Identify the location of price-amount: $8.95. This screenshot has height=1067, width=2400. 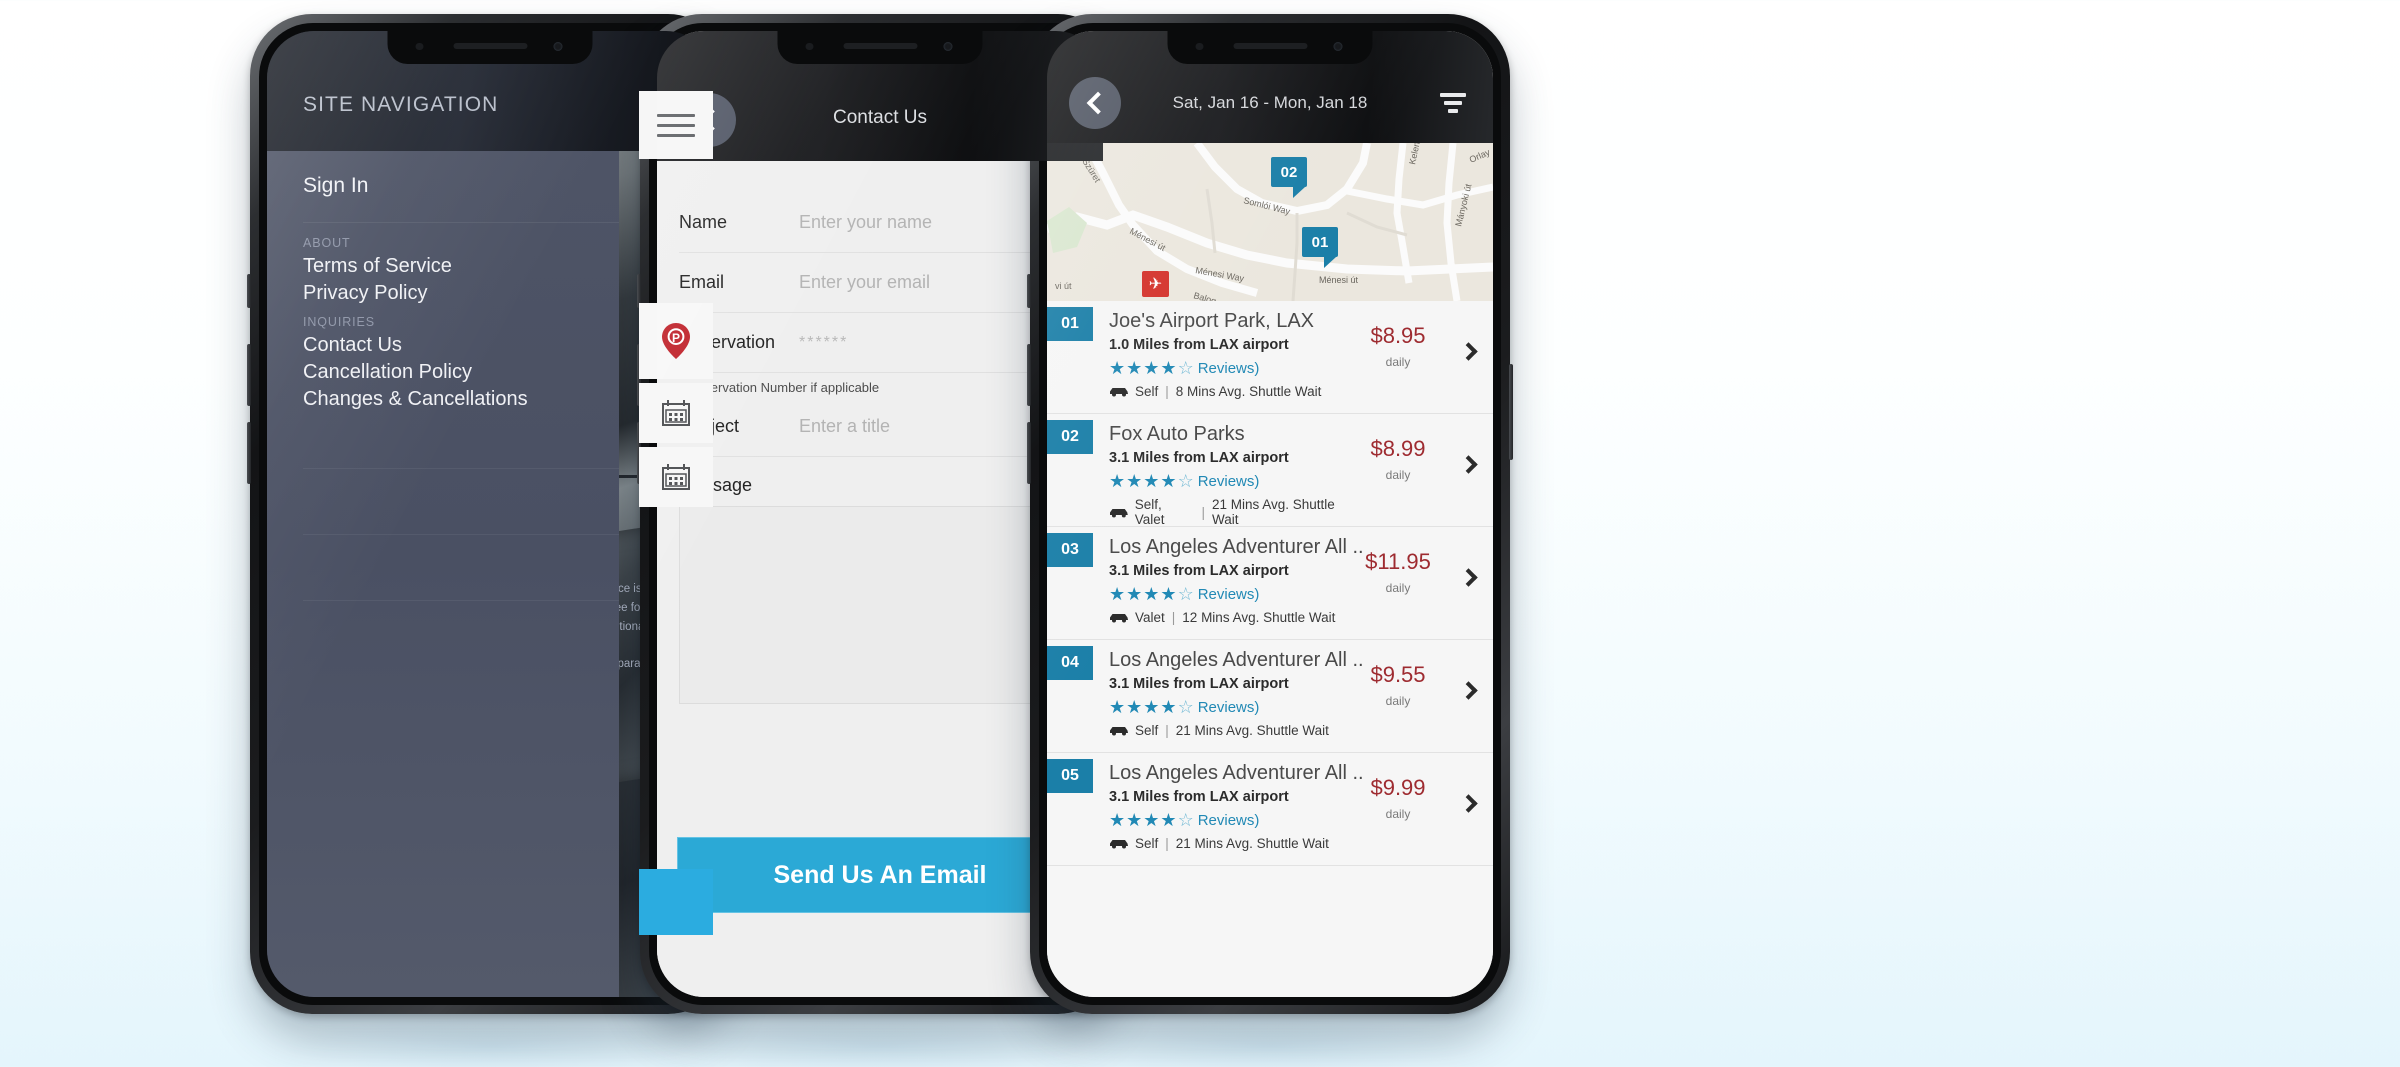
(1398, 335).